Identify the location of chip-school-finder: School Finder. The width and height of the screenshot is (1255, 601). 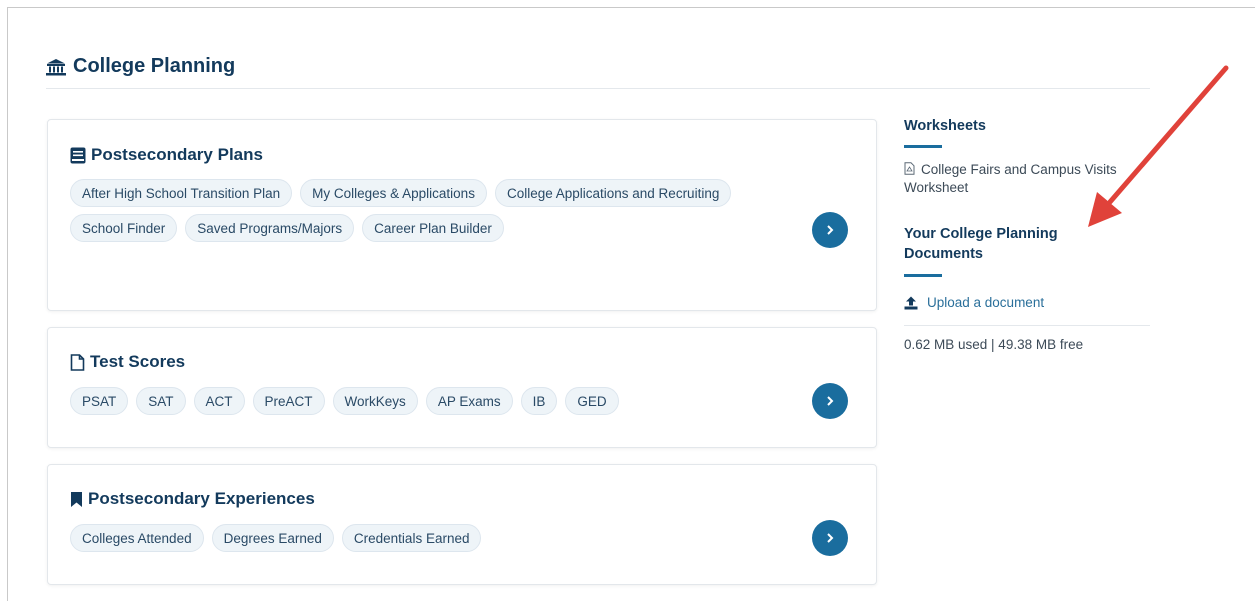
(124, 228).